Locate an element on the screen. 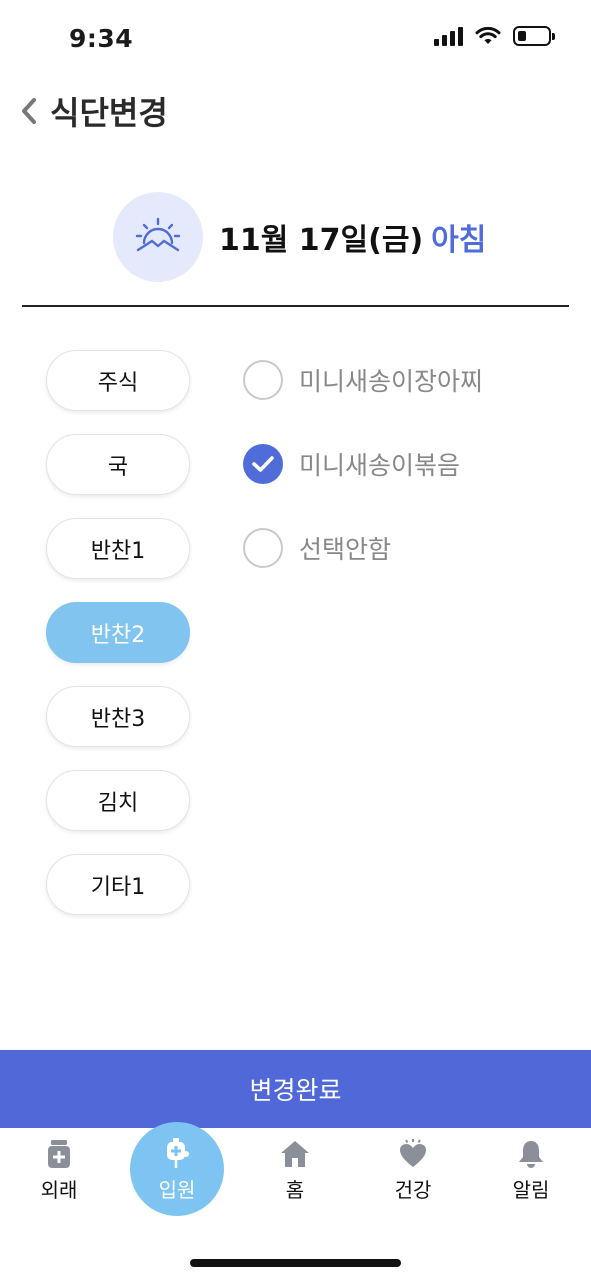 The image size is (591, 1280). tab-alerts: 알림 is located at coordinates (531, 1170).